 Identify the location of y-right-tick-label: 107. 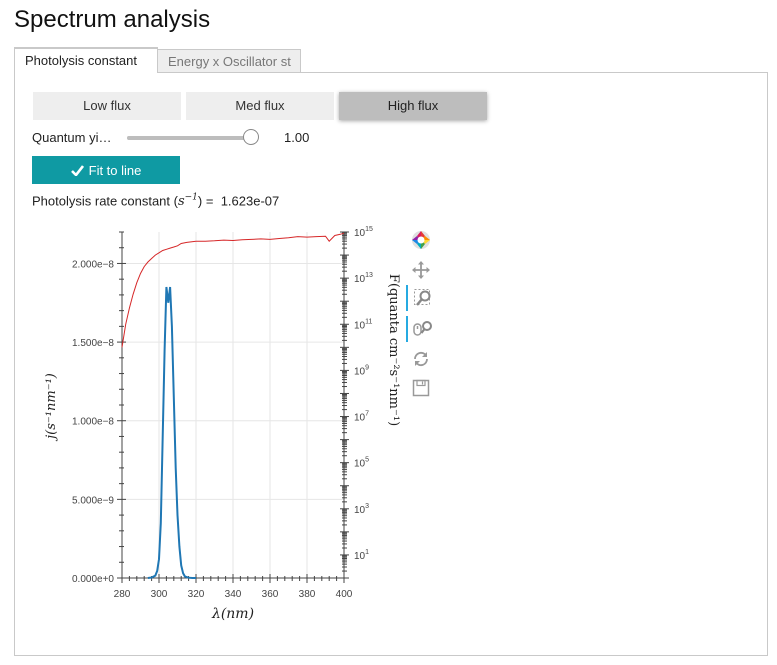
(361, 417).